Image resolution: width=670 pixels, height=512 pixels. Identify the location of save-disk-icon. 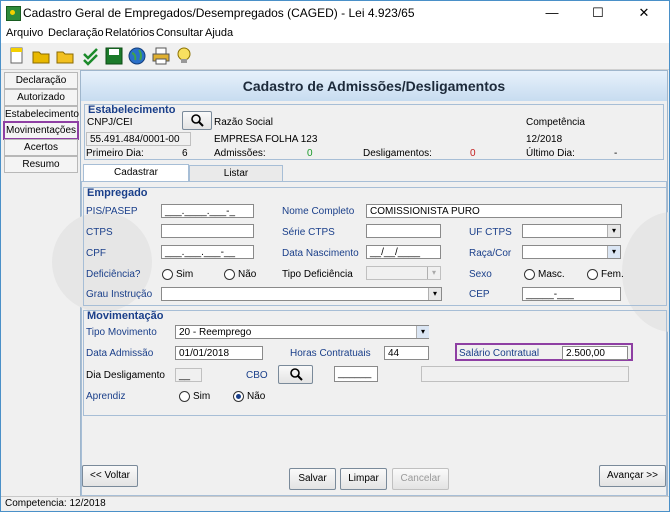
(114, 56).